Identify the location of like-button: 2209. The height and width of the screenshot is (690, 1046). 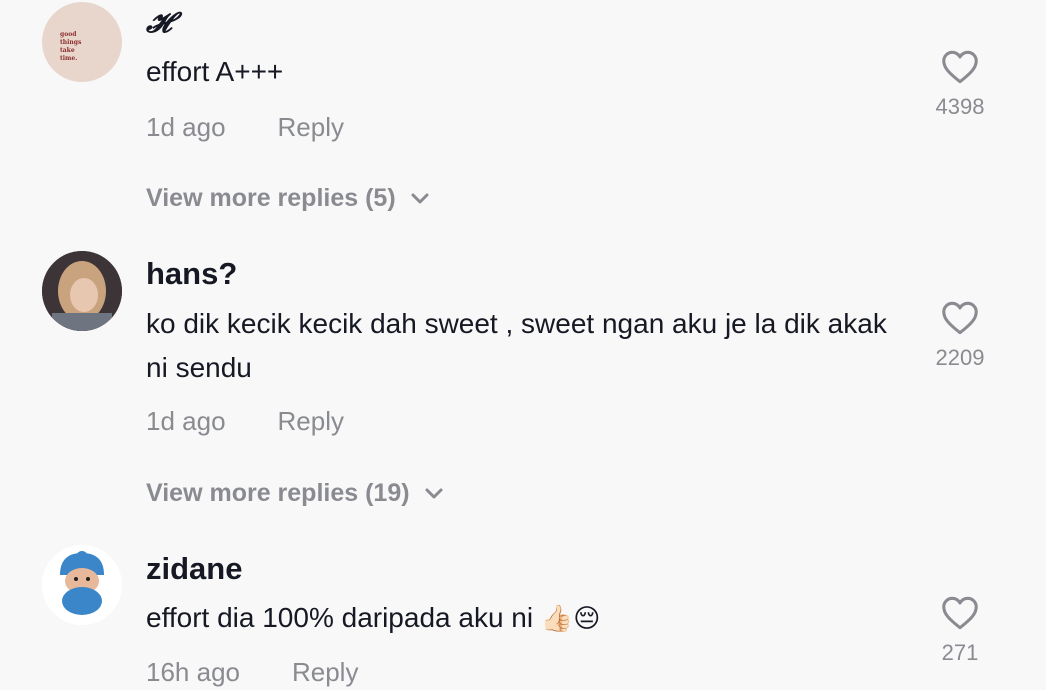
(960, 336).